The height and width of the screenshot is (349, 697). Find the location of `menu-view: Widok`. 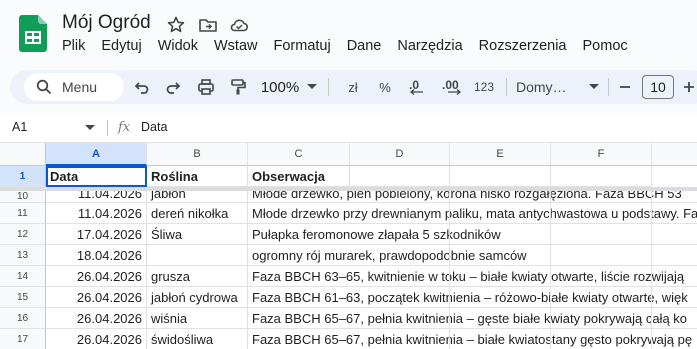

menu-view: Widok is located at coordinates (178, 46).